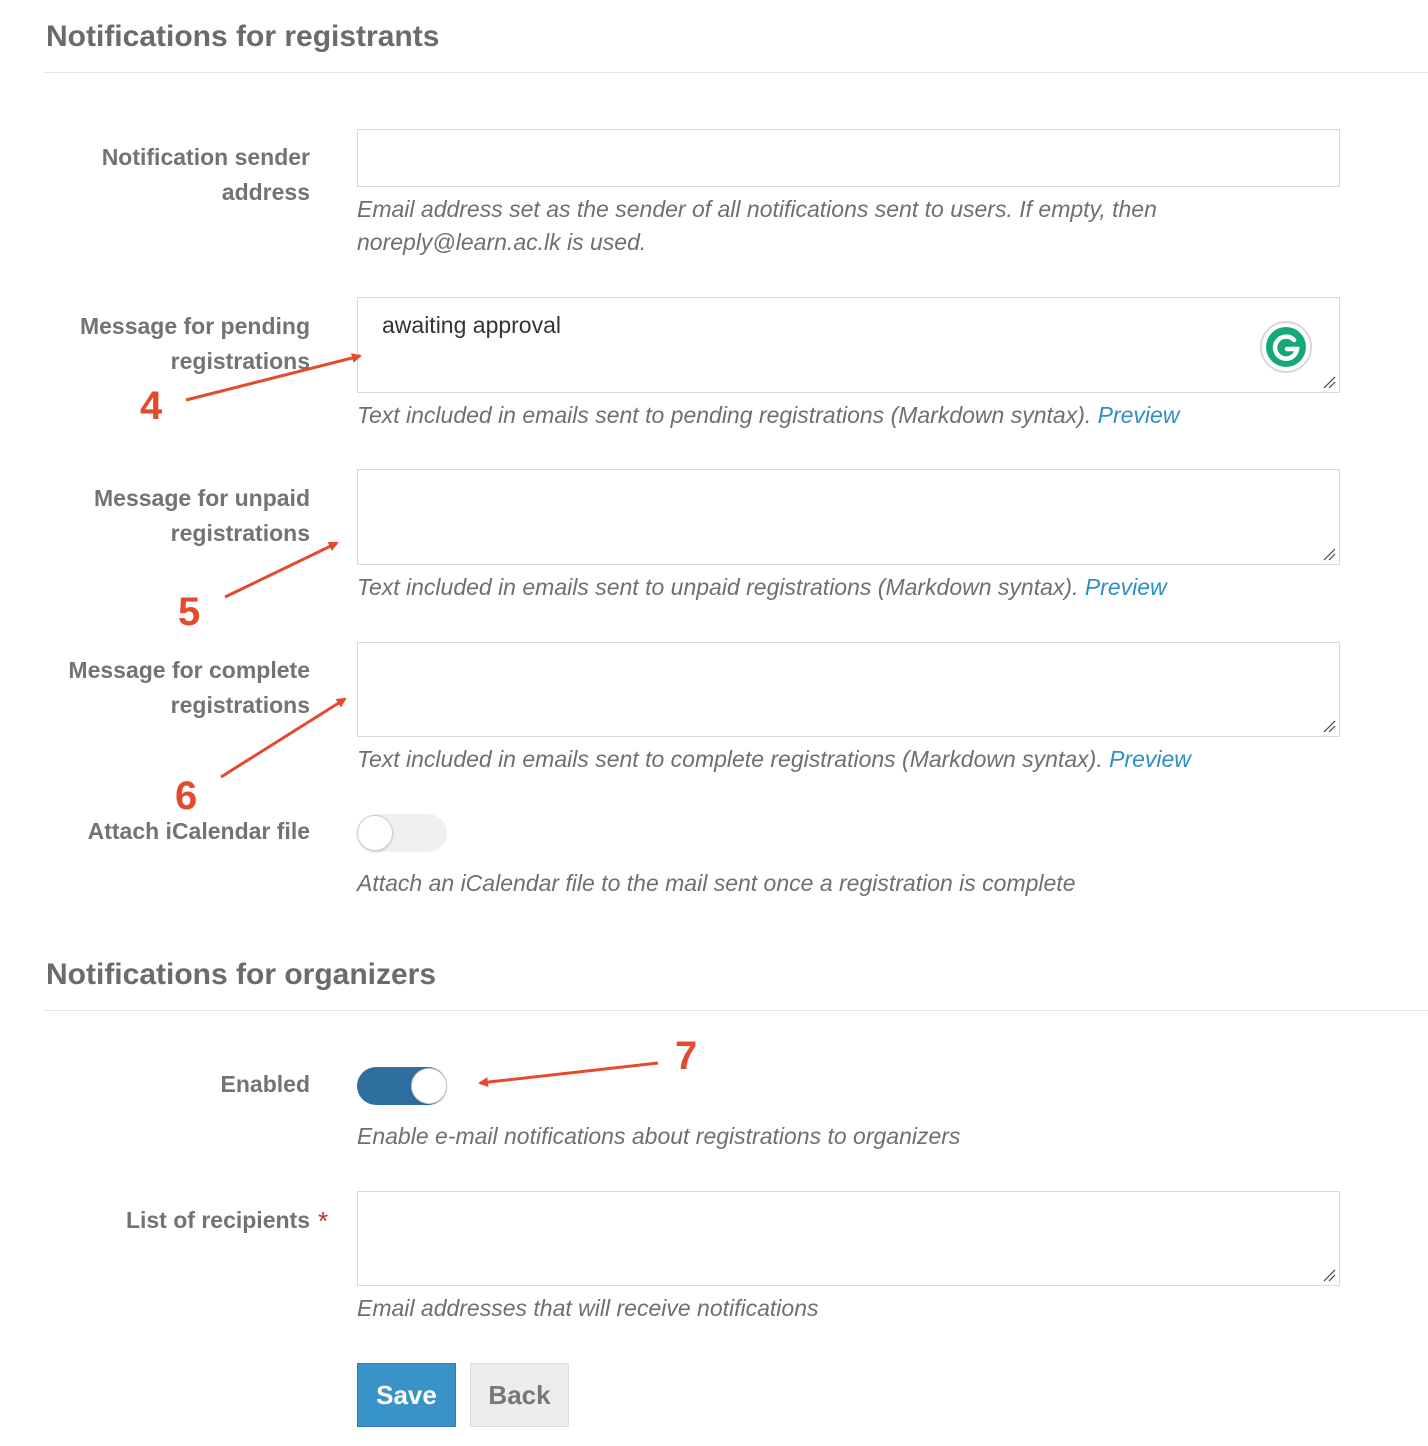  I want to click on annotation-number-5: 5, so click(189, 612).